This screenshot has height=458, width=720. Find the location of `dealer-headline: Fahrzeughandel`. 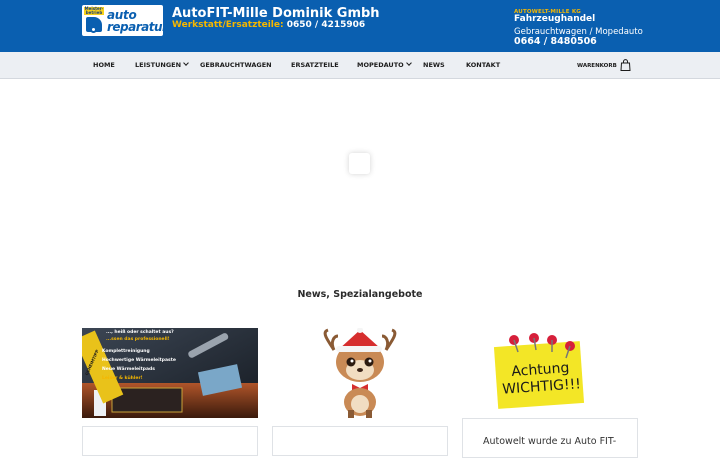

dealer-headline: Fahrzeughandel is located at coordinates (555, 19).